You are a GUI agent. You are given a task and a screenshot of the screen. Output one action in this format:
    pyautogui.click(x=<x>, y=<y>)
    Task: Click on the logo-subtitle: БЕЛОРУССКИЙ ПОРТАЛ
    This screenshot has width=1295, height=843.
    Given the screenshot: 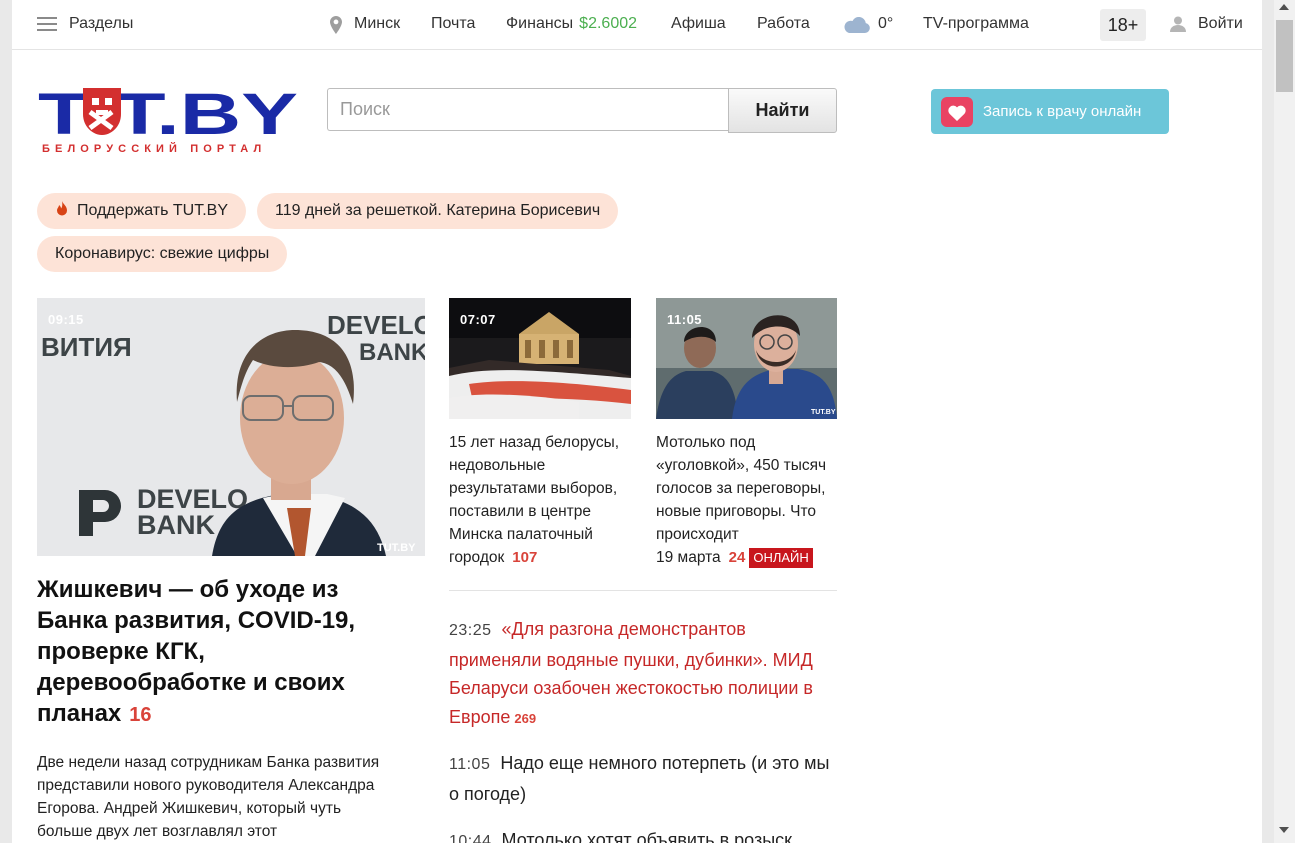 What is the action you would take?
    pyautogui.click(x=154, y=149)
    